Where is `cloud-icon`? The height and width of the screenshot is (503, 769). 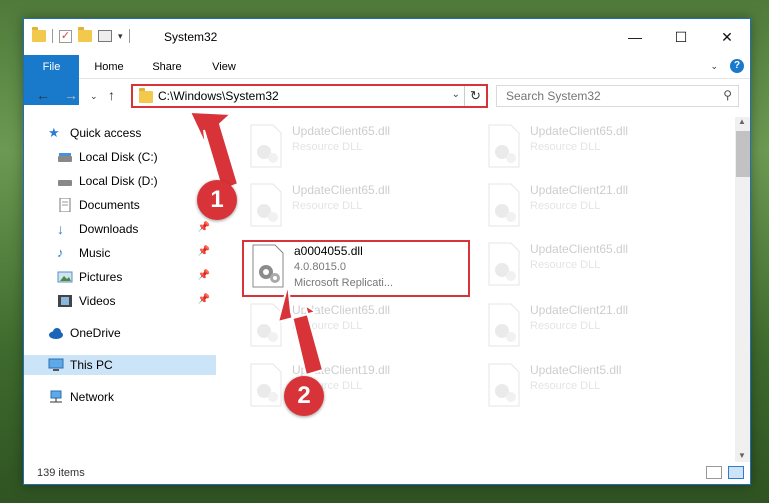
cloud-icon is located at coordinates (56, 333).